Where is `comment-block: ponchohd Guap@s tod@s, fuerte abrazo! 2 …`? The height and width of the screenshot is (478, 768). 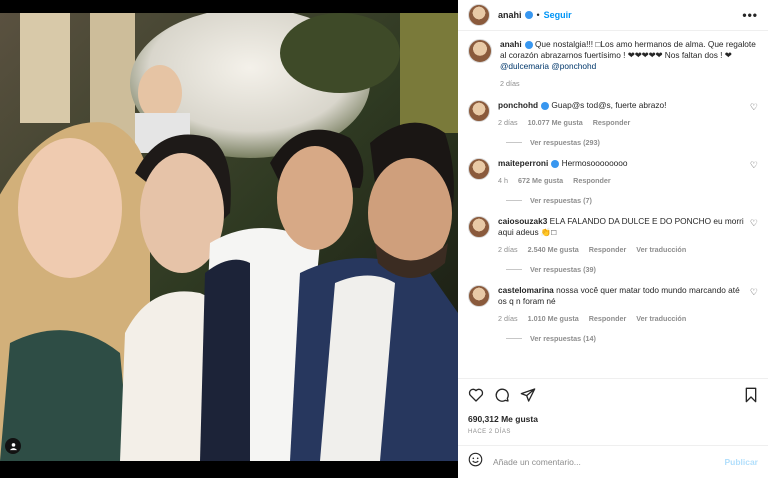
comment-block: ponchohd Guap@s tod@s, fuerte abrazo! 2 … is located at coordinates (613, 123).